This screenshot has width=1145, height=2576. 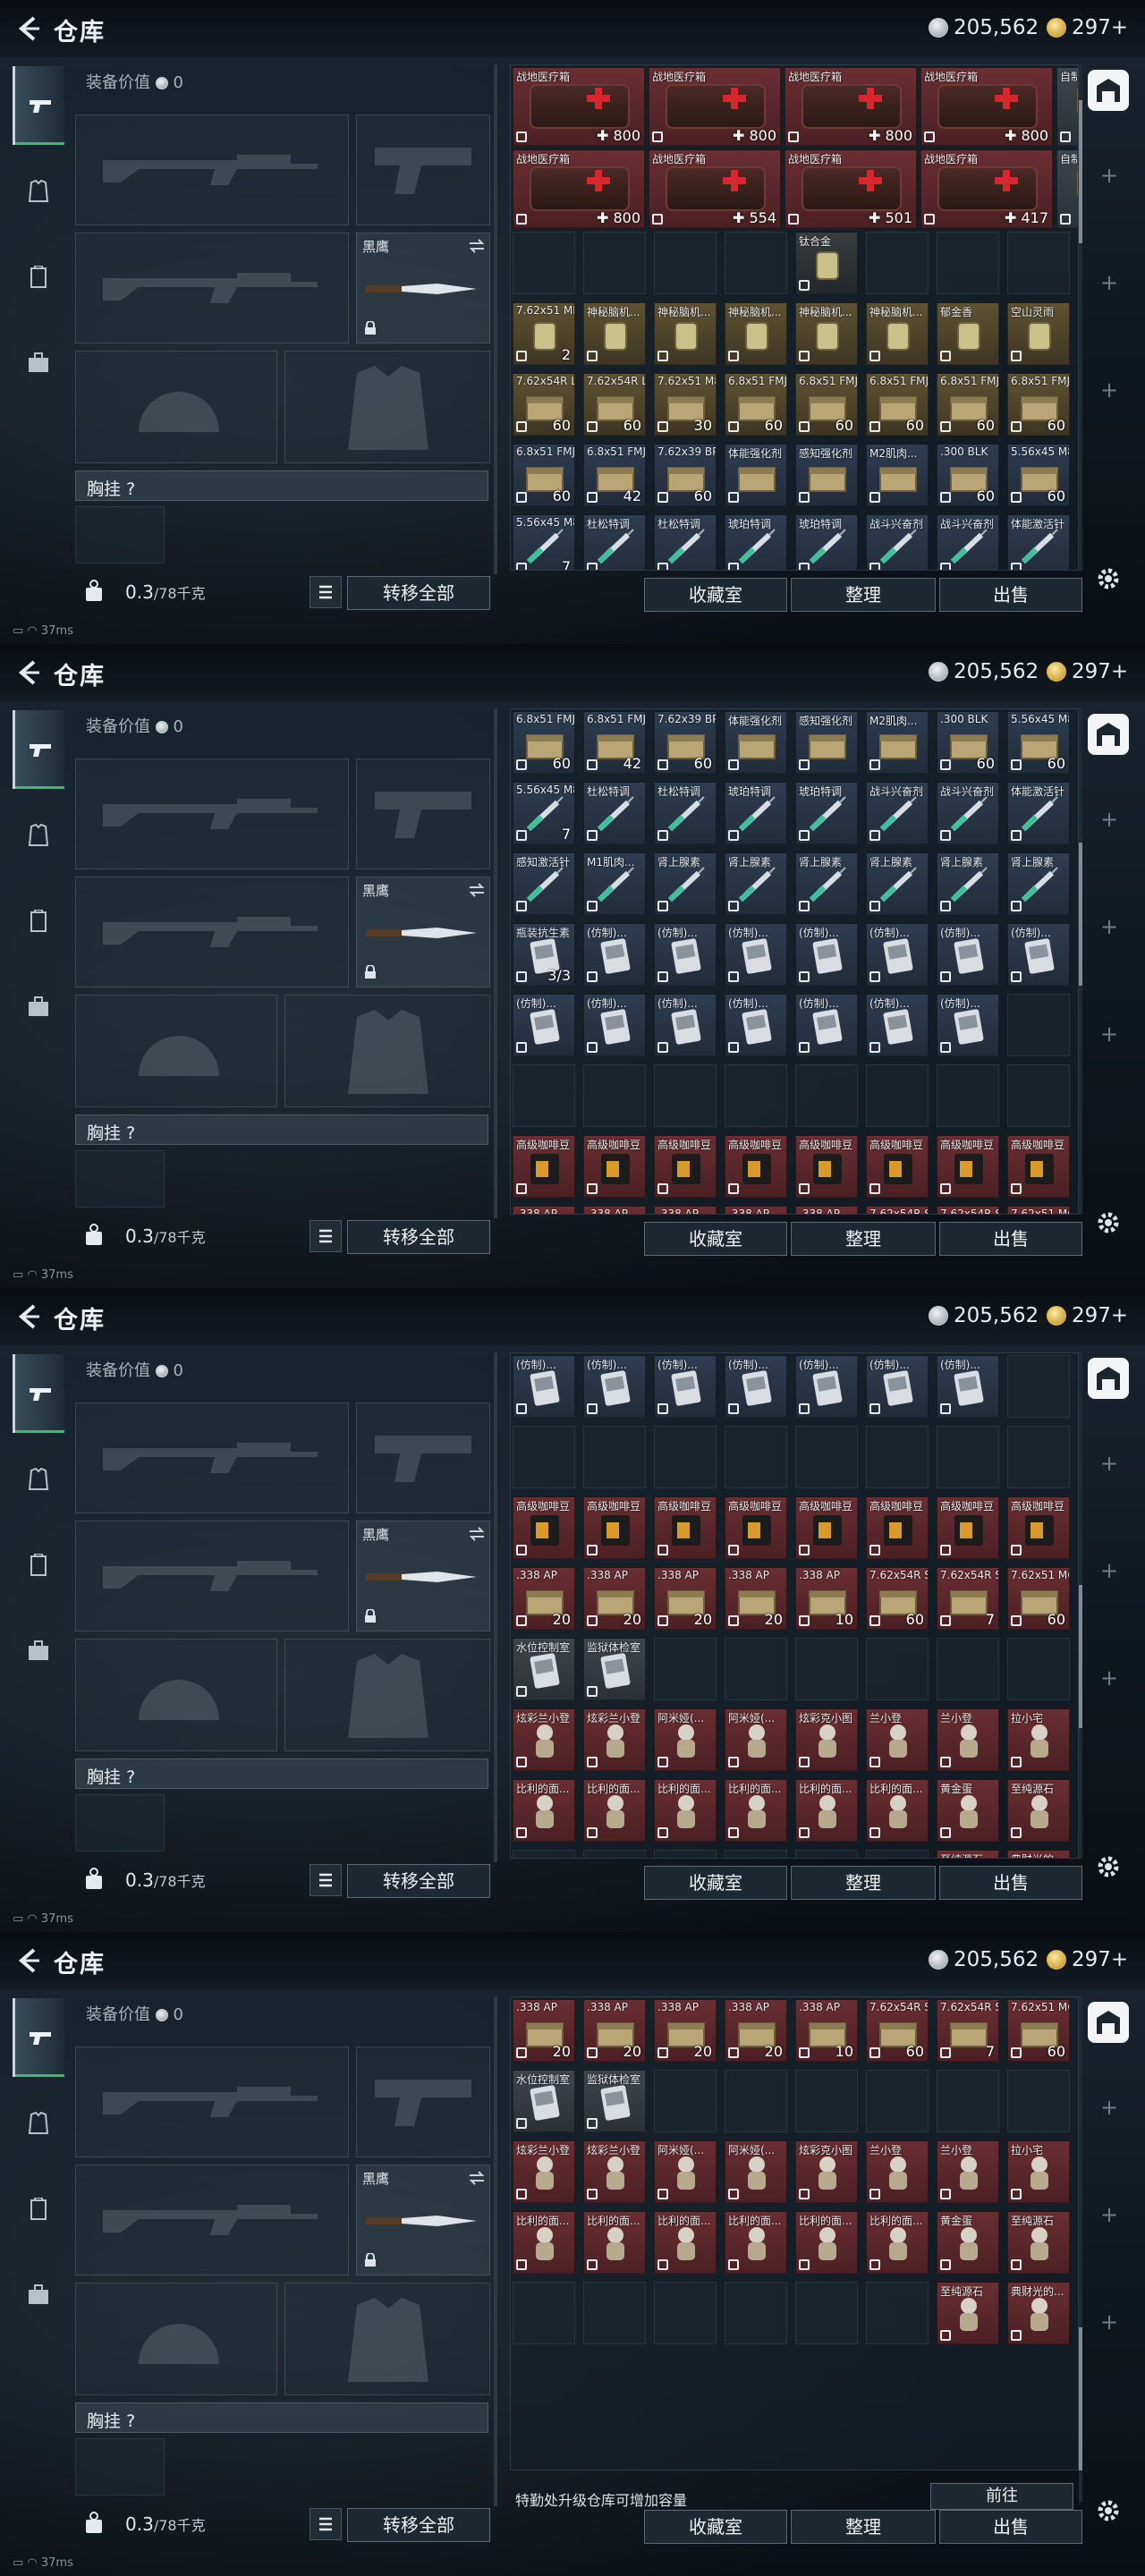 What do you see at coordinates (826, 813) in the screenshot?
I see `storage-item: 琥珀特调` at bounding box center [826, 813].